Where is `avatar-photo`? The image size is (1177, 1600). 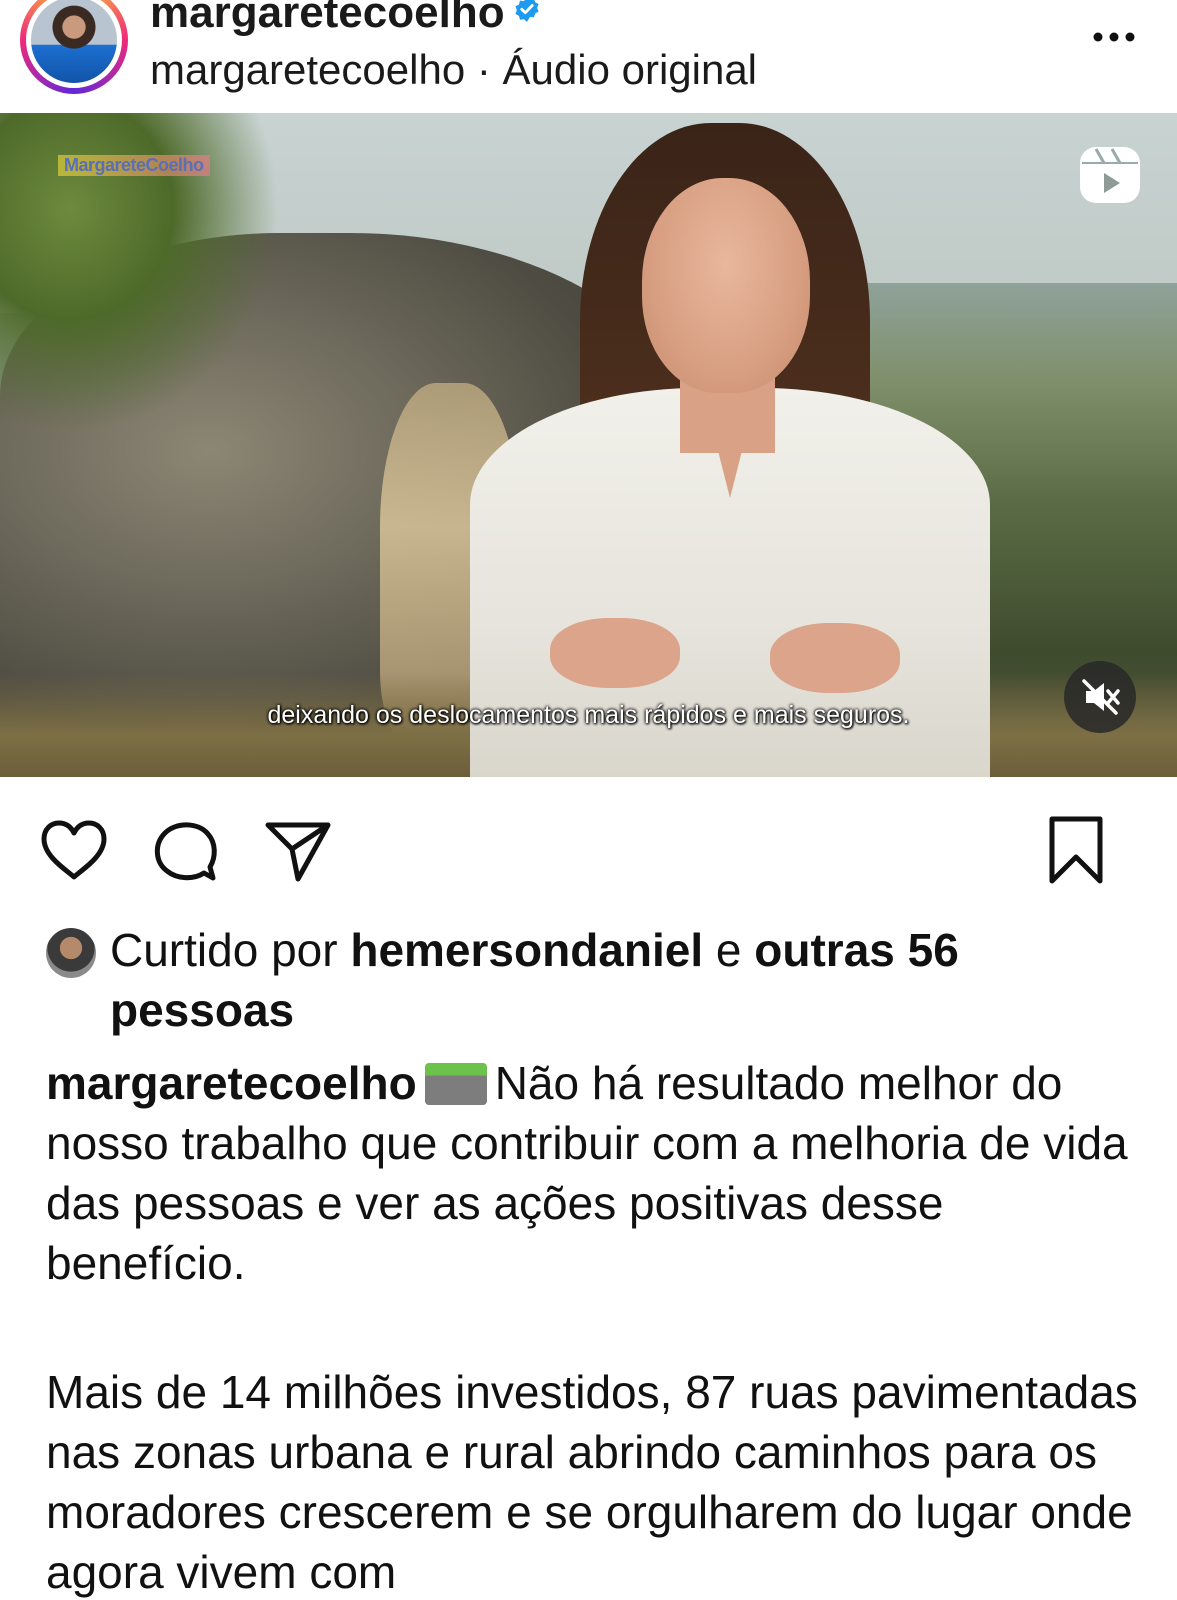
avatar-photo is located at coordinates (74, 41).